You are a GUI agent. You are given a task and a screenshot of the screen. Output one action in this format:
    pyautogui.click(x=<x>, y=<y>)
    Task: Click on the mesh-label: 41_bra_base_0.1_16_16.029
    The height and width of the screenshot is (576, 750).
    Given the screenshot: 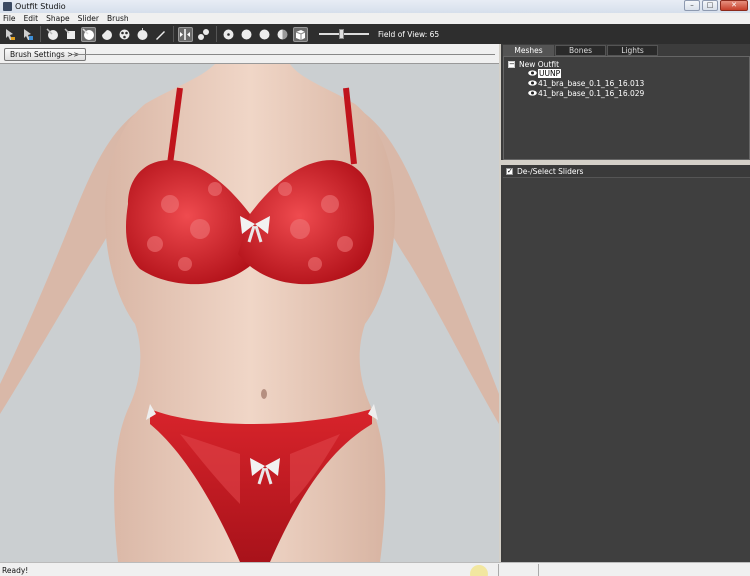 What is the action you would take?
    pyautogui.click(x=591, y=93)
    